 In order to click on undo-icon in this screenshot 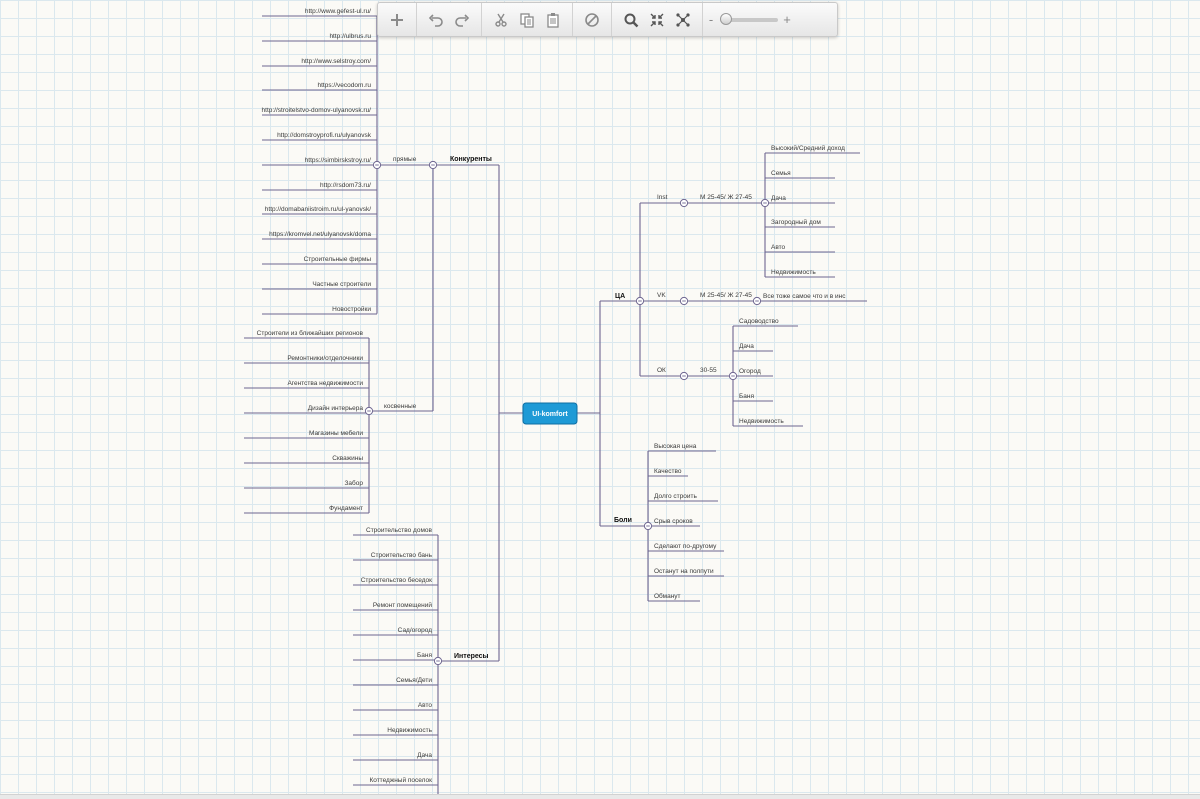, I will do `click(435, 20)`.